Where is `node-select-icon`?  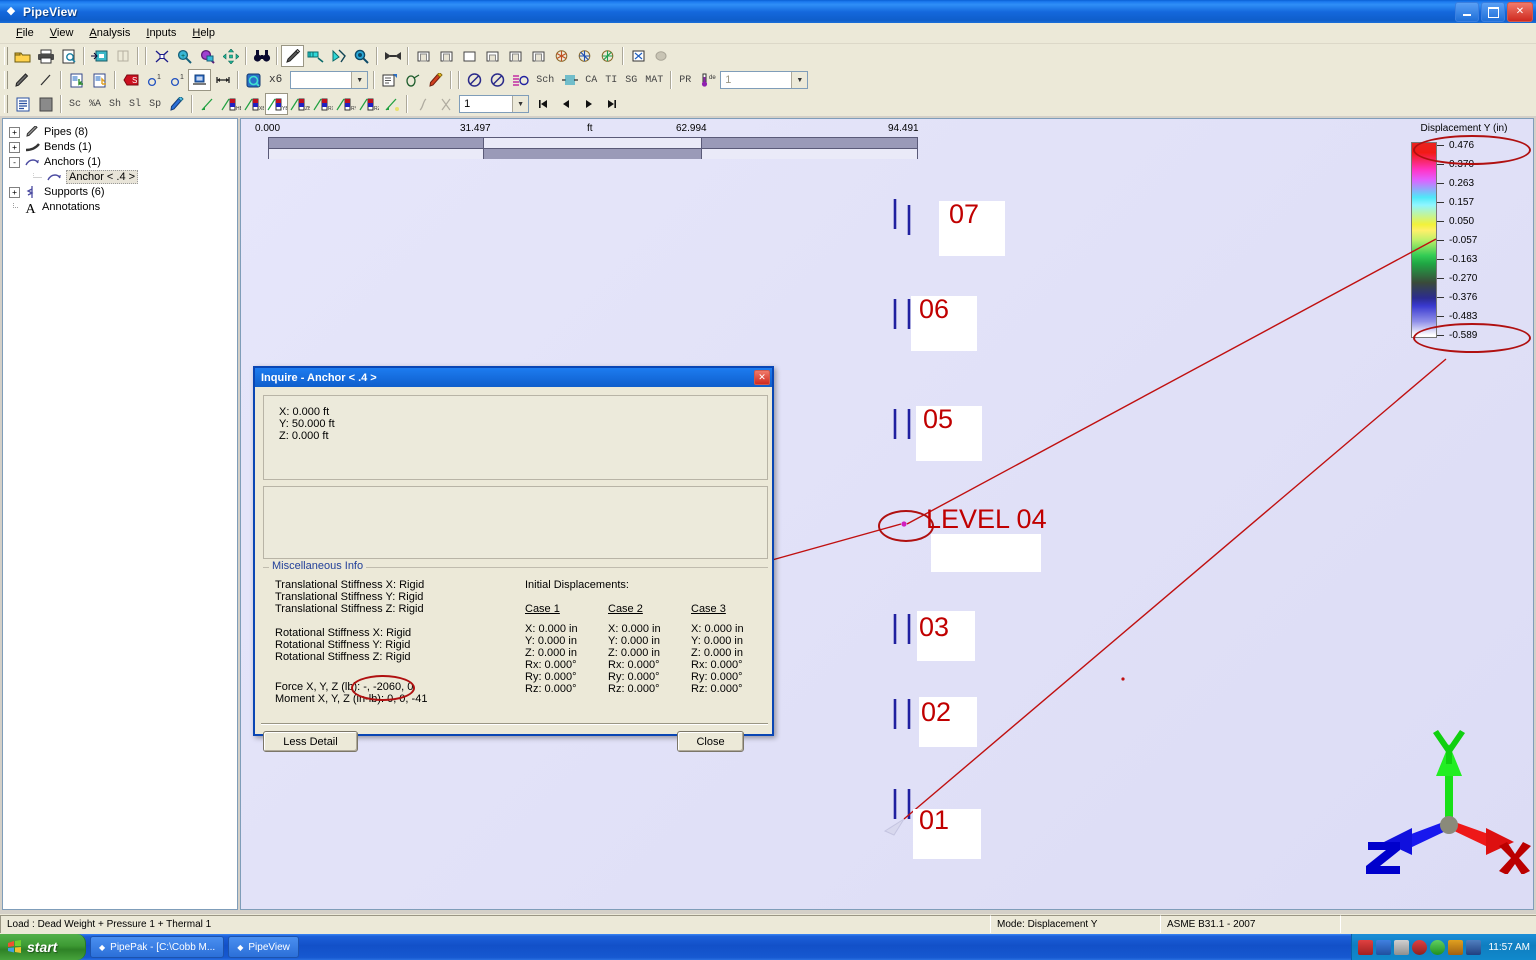 node-select-icon is located at coordinates (161, 56).